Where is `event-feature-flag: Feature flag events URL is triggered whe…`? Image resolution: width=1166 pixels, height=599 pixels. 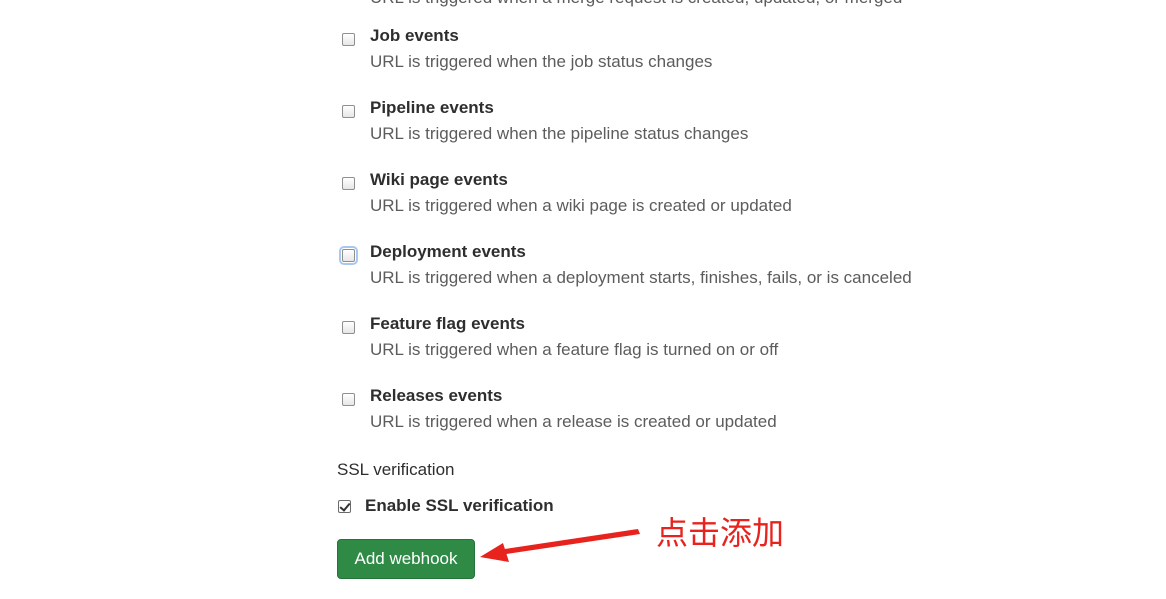
event-feature-flag: Feature flag events URL is triggered whe… is located at coordinates (690, 345).